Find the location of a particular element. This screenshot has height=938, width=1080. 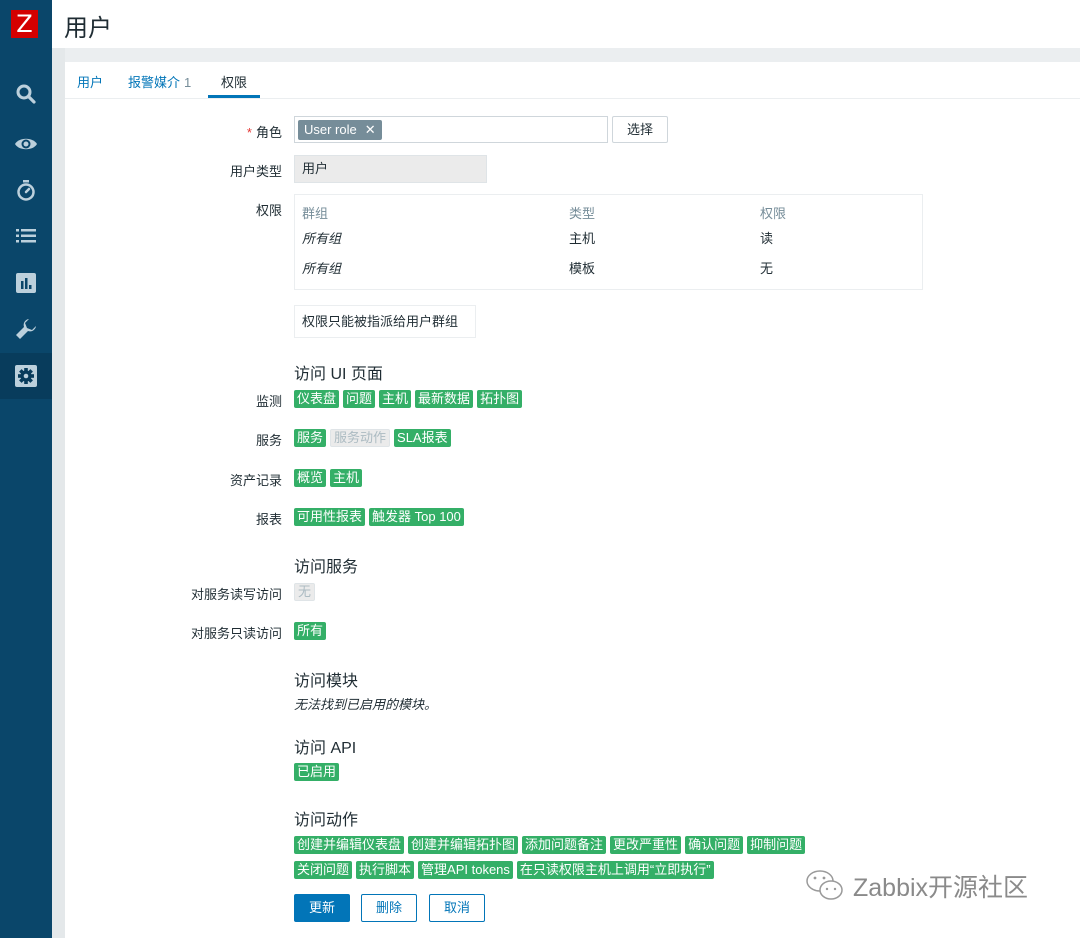

tab-media: 报警媒介 1 is located at coordinates (159, 81).